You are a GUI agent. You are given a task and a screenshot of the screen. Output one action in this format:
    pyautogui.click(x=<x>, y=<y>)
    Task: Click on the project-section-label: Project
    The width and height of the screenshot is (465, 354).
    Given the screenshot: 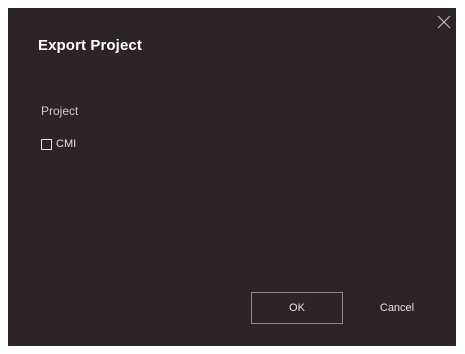 What is the action you would take?
    pyautogui.click(x=60, y=111)
    